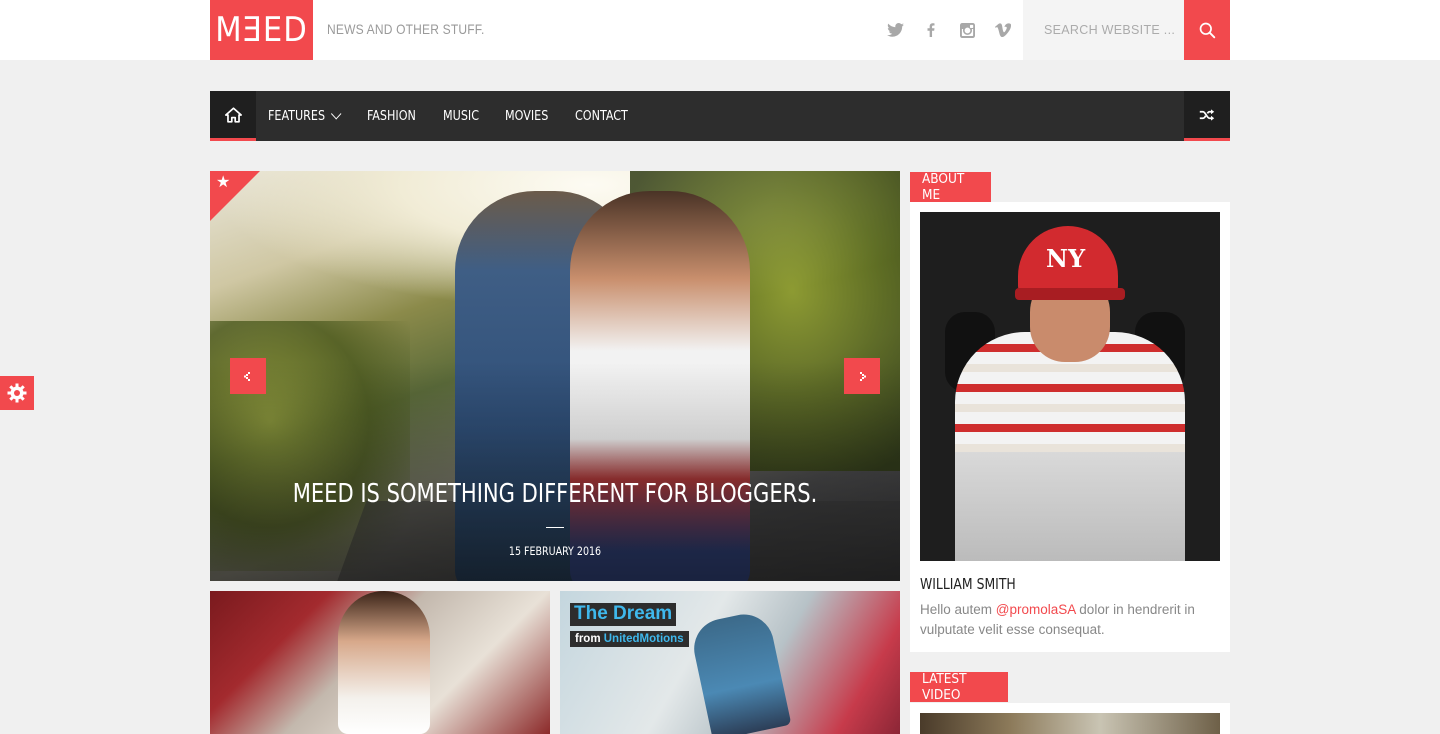  Describe the element at coordinates (967, 30) in the screenshot. I see `instagram-icon` at that location.